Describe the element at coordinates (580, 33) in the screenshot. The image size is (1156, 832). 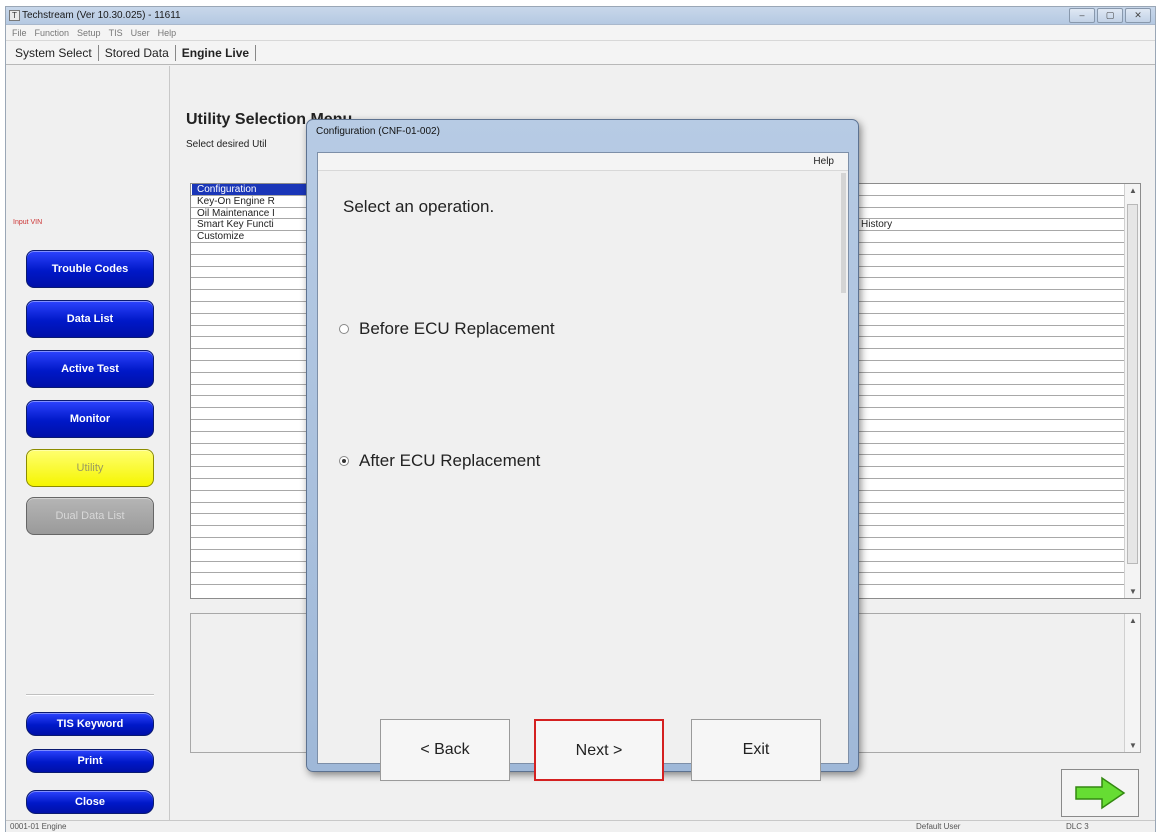
I see `menu-bar: File Function Setup TIS User Help` at that location.